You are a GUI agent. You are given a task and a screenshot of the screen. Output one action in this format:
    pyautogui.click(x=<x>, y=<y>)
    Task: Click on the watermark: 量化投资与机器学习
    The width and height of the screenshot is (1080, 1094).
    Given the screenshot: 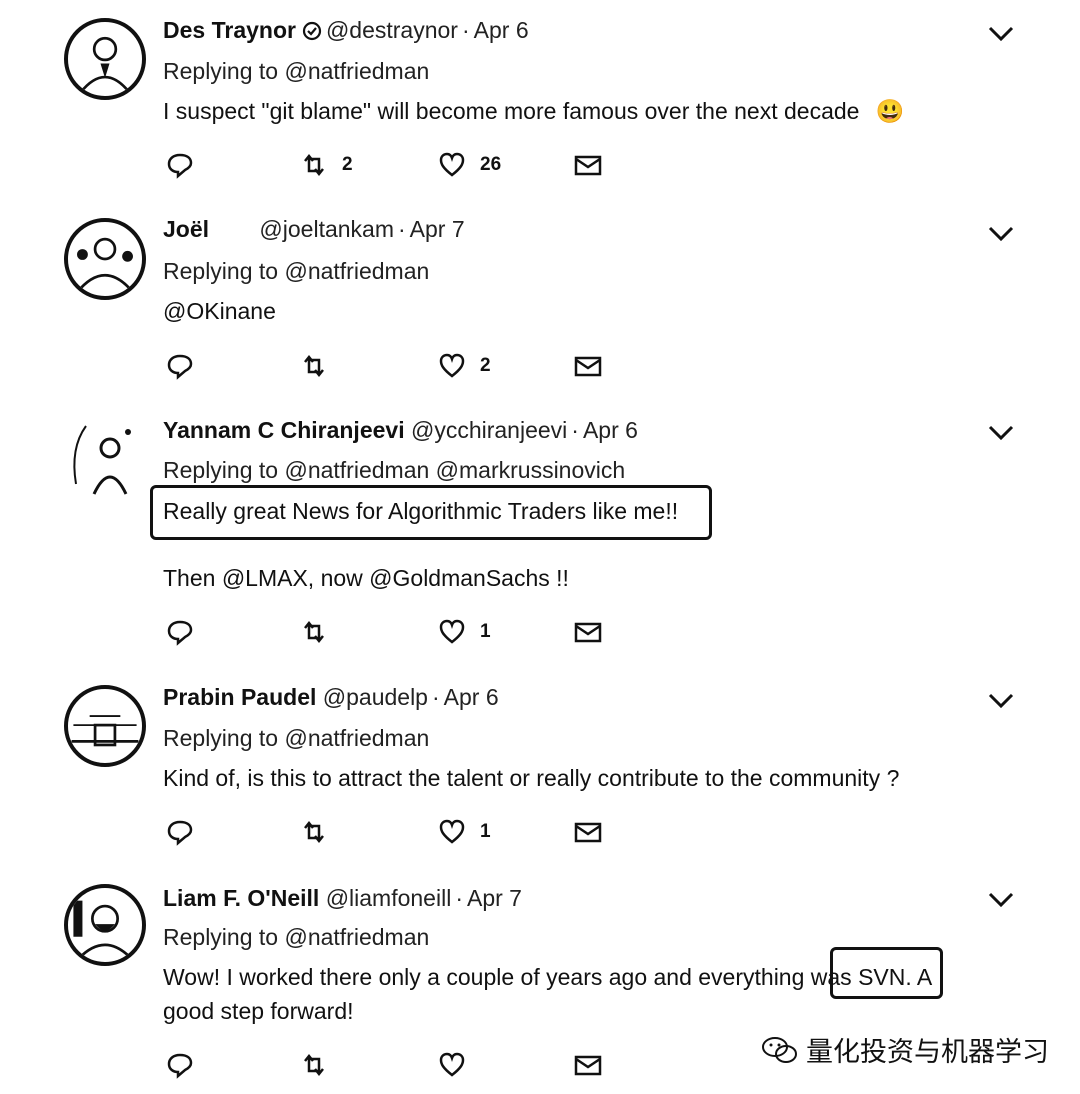 What is the action you would take?
    pyautogui.click(x=904, y=1049)
    